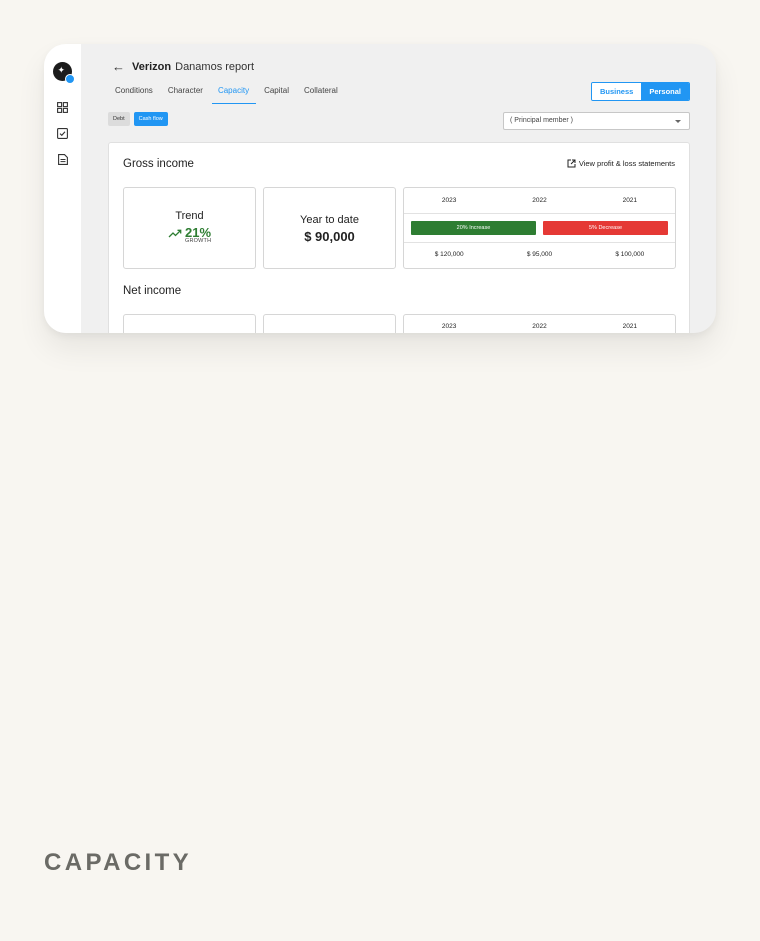 The height and width of the screenshot is (941, 760). What do you see at coordinates (605, 228) in the screenshot?
I see `decrease-bar: 5% Decrease` at bounding box center [605, 228].